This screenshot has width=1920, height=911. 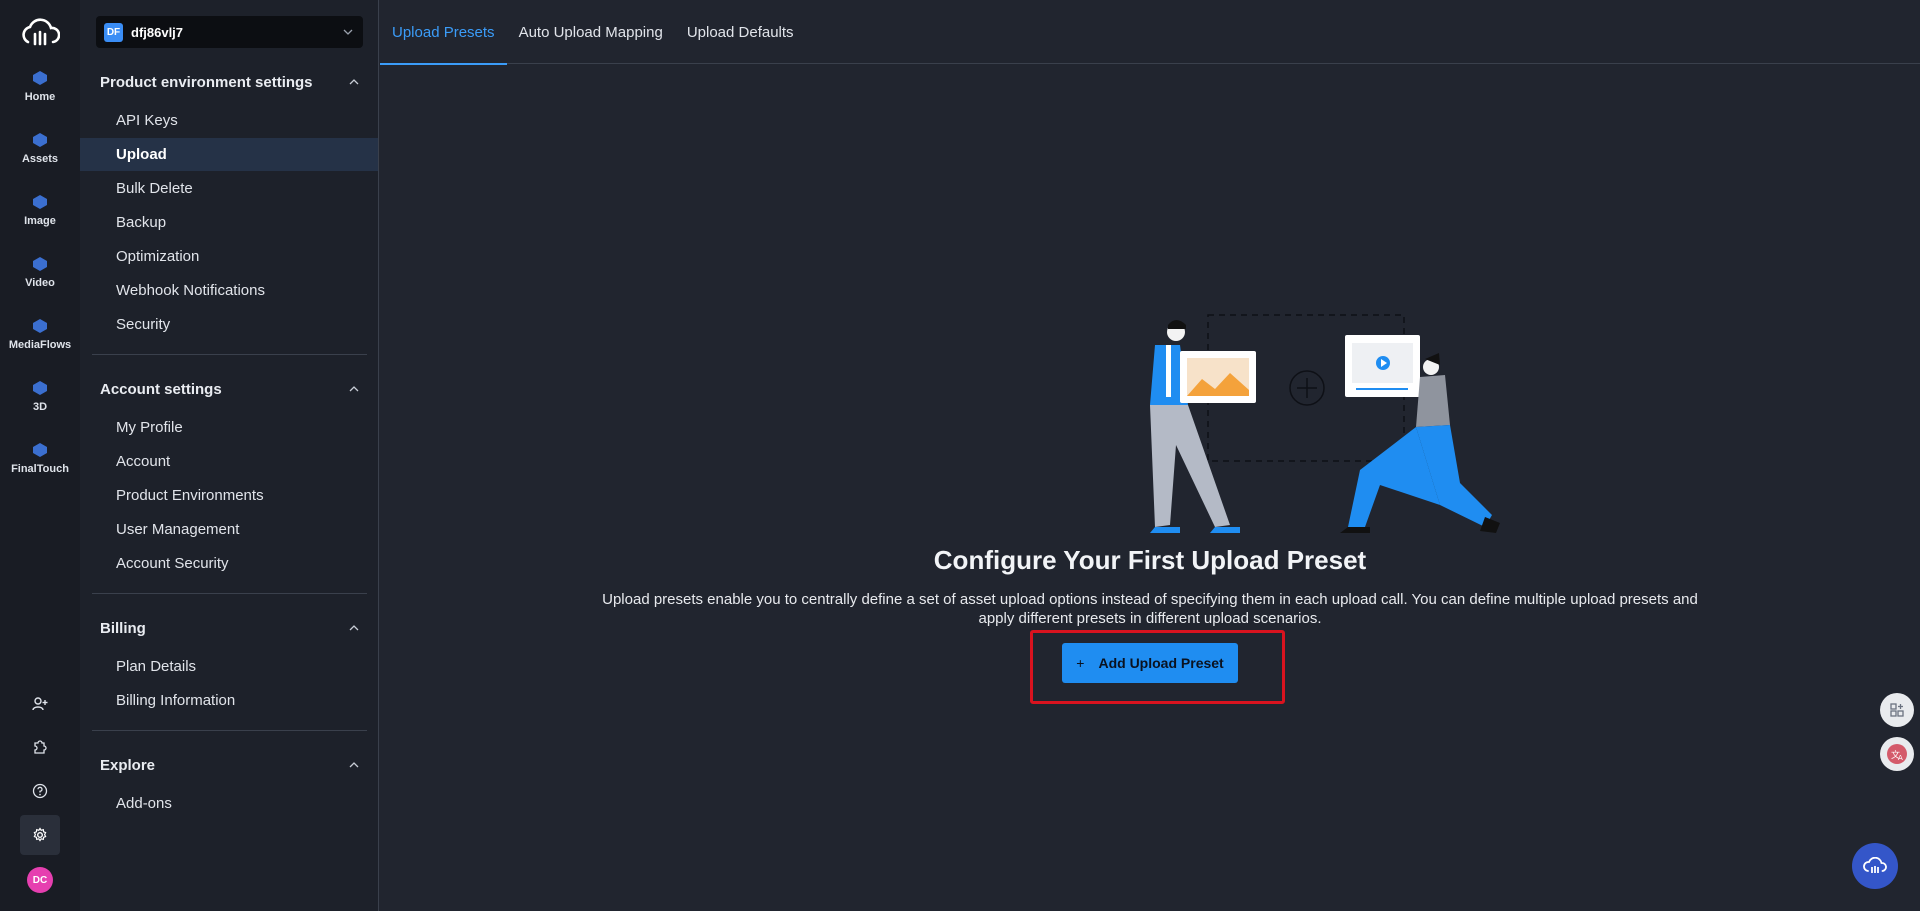 I want to click on section-account-settings: Account settings, so click(x=229, y=389).